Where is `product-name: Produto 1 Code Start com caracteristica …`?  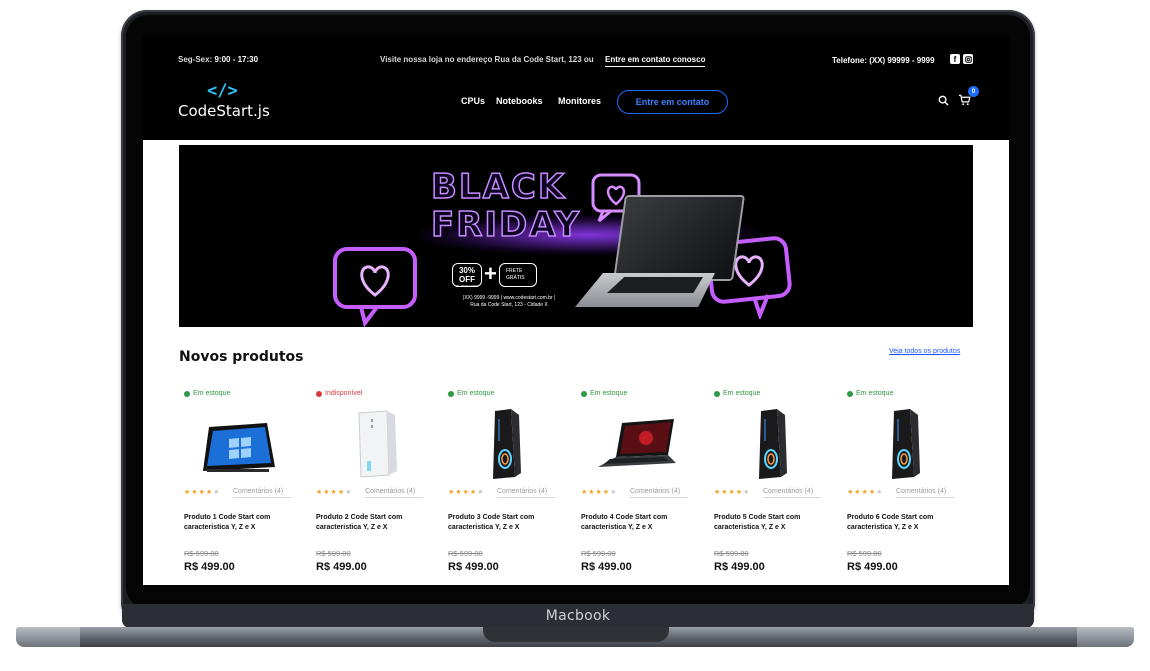
product-name: Produto 1 Code Start com caracteristica … is located at coordinates (240, 523).